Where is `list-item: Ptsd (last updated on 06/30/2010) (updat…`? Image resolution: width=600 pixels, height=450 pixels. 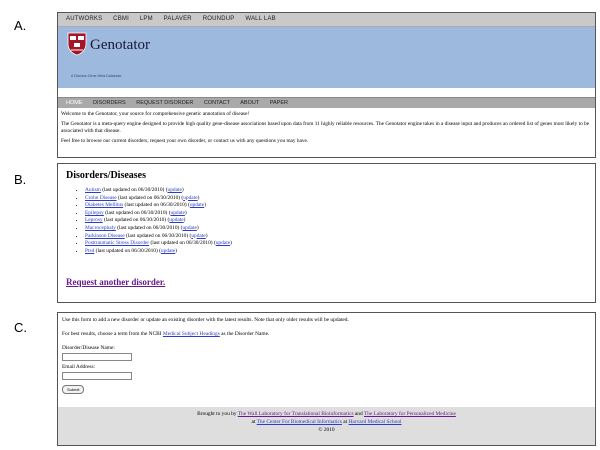
list-item: Ptsd (last updated on 06/30/2010) (updat… is located at coordinates (336, 252).